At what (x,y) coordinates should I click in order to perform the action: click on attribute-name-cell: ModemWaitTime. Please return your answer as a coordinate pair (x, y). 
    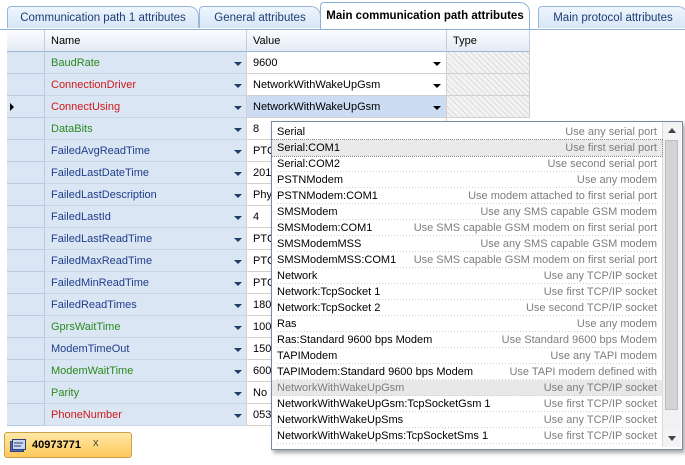
    Looking at the image, I should click on (146, 371).